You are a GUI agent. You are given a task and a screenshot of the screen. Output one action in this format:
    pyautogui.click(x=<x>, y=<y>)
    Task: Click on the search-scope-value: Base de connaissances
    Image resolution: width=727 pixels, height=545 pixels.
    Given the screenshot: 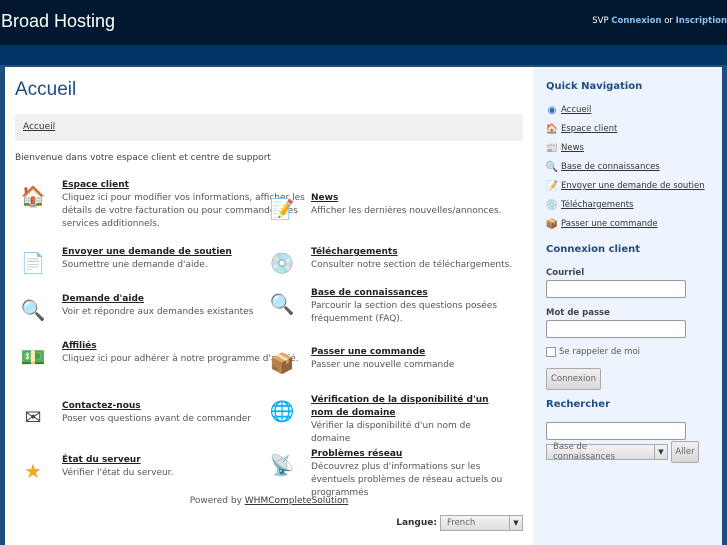 What is the action you would take?
    pyautogui.click(x=584, y=452)
    